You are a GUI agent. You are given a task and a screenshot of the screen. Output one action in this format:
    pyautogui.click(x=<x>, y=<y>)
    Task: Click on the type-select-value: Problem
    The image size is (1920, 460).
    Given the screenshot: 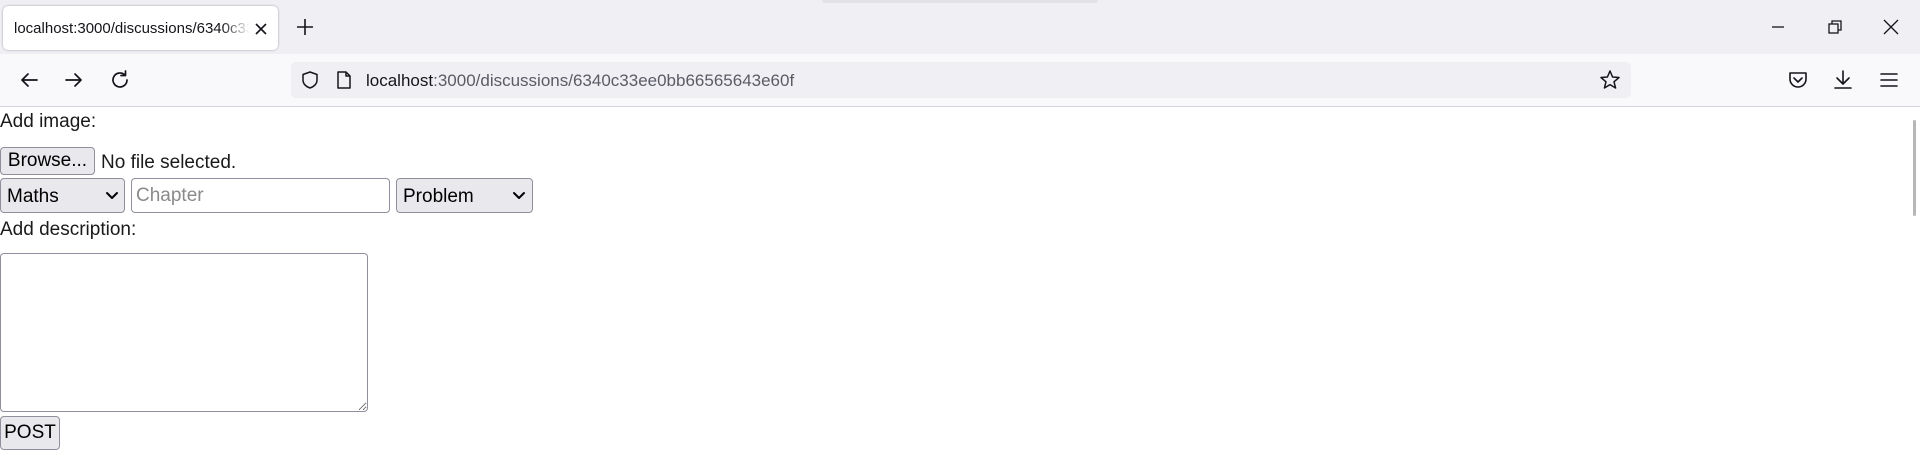 What is the action you would take?
    pyautogui.click(x=438, y=196)
    